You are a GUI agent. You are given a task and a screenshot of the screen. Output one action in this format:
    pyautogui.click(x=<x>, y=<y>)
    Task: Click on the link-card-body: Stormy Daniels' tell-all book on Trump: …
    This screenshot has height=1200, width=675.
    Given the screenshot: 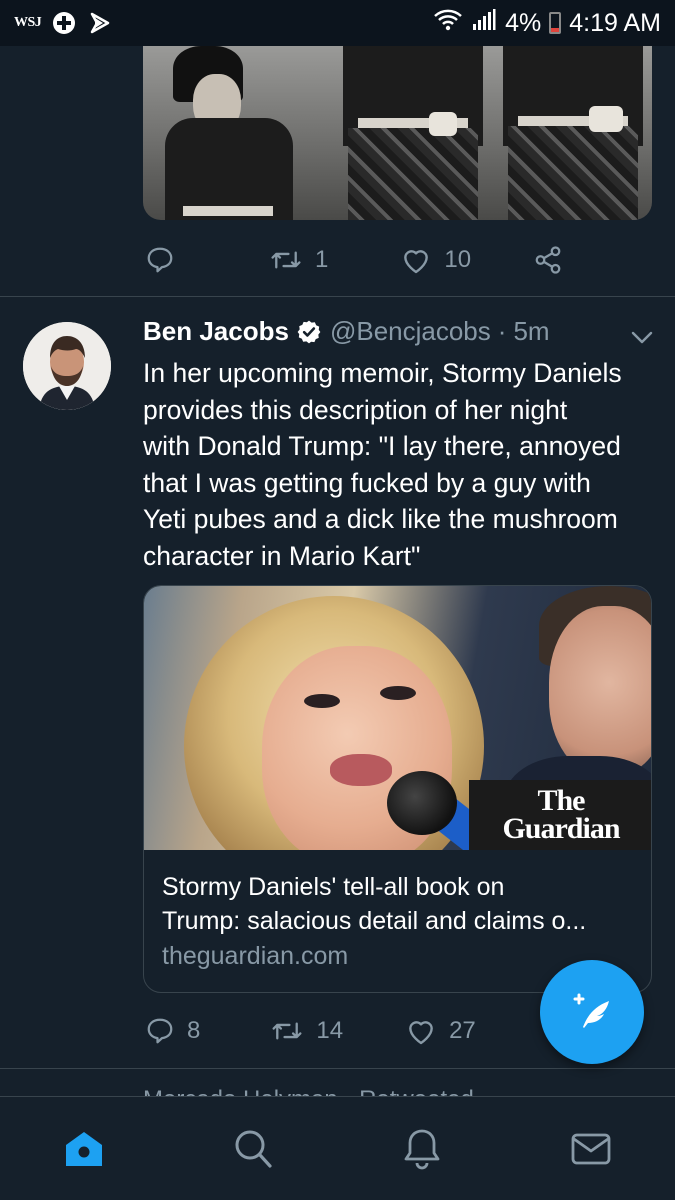 What is the action you would take?
    pyautogui.click(x=397, y=910)
    